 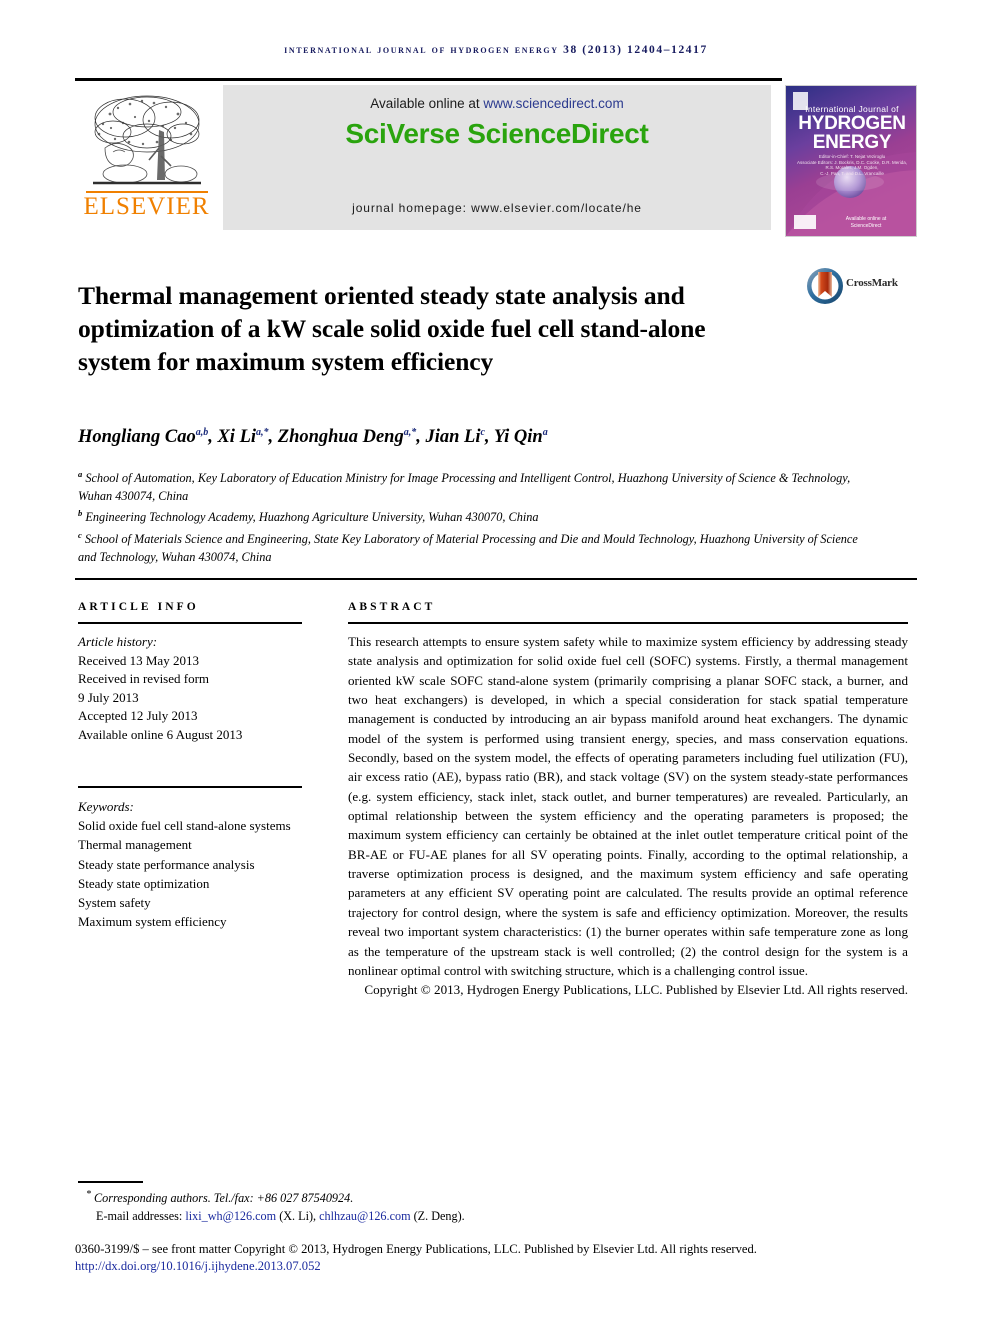 I want to click on keywords-label: Keywords:, so click(x=106, y=806).